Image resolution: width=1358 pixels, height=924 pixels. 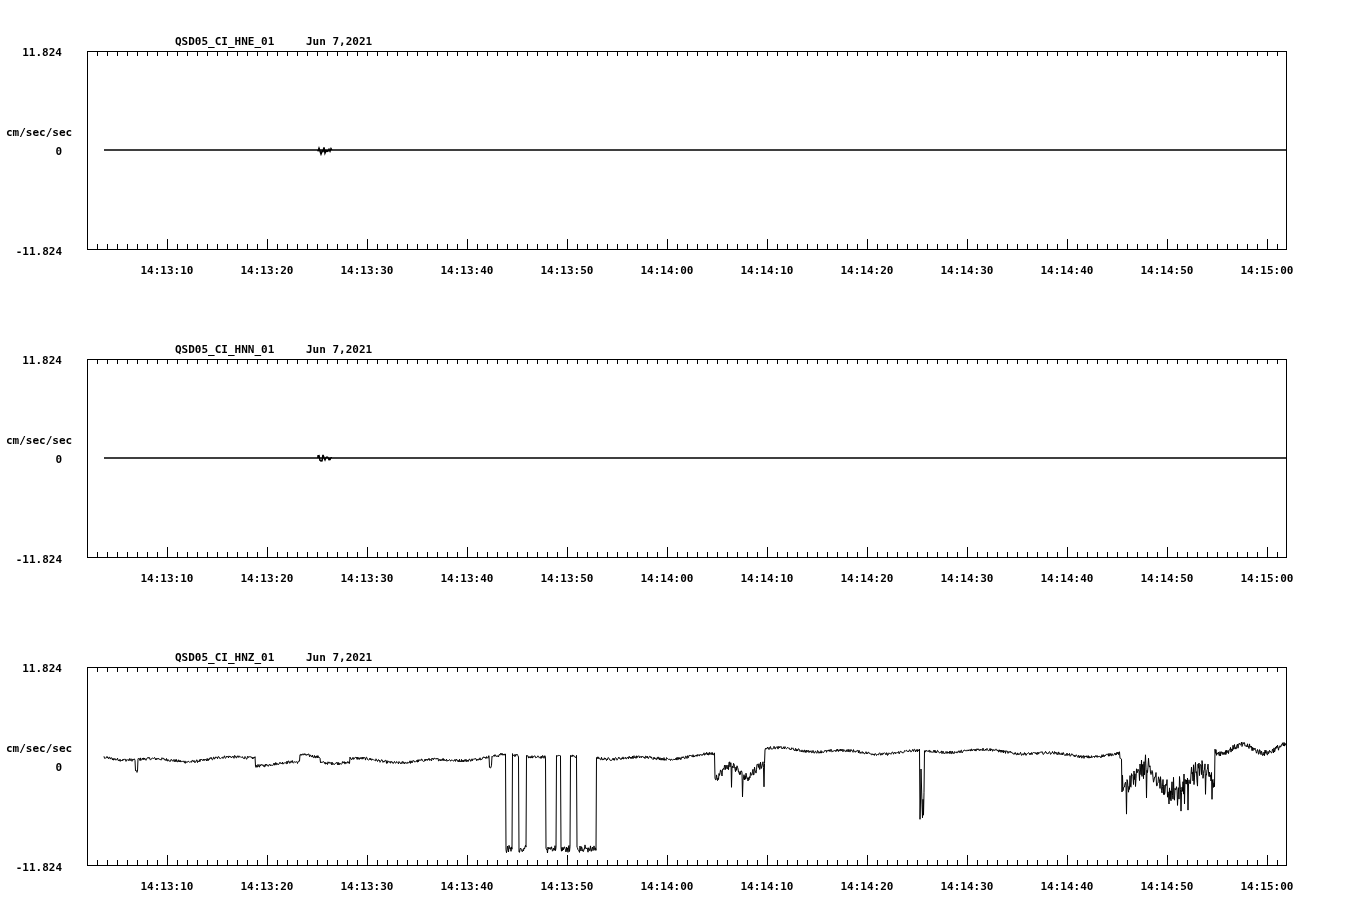 I want to click on station-label: QSD05_CI_HNZ_01, so click(x=225, y=657).